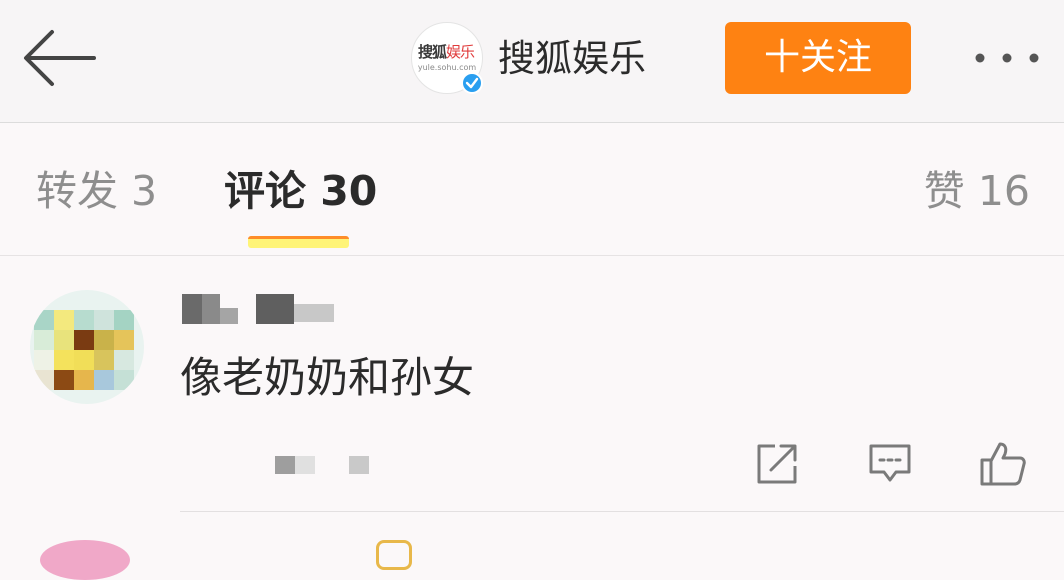 The image size is (1064, 580). I want to click on share-button, so click(777, 464).